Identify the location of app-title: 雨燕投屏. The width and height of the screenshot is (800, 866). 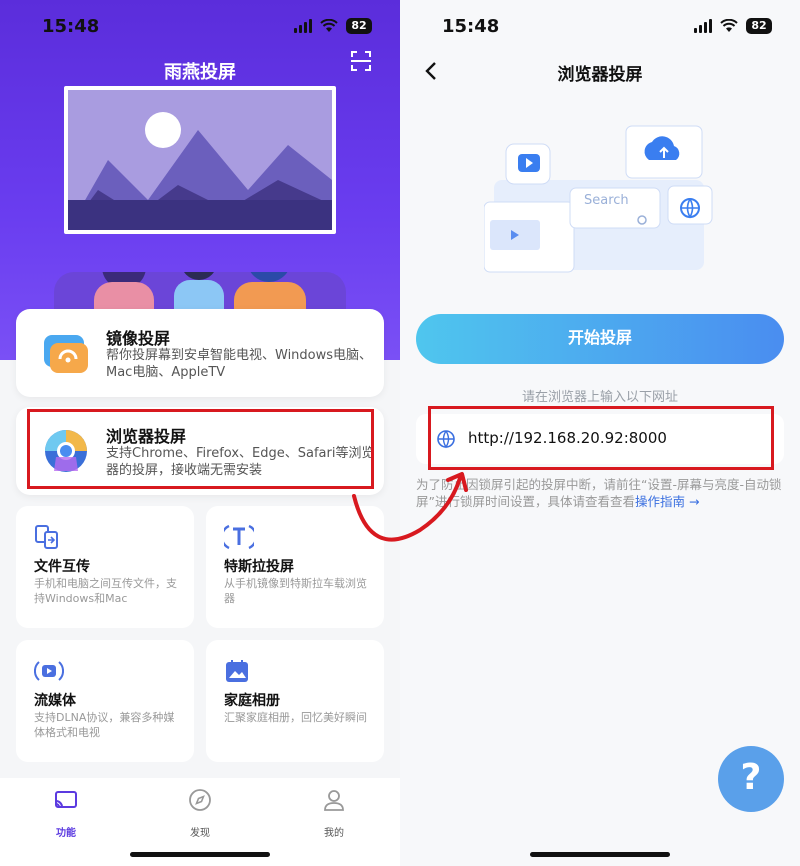
(200, 72).